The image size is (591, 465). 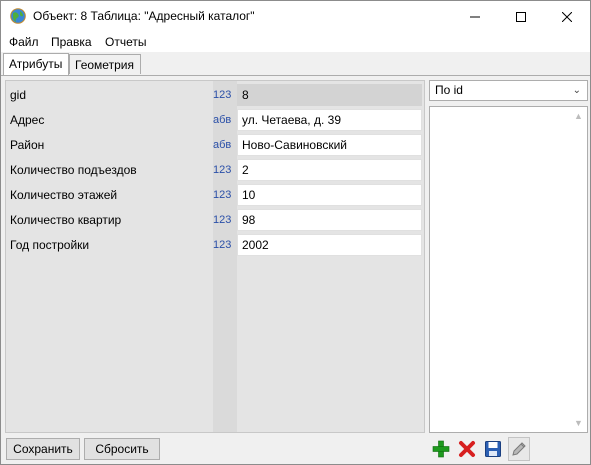 I want to click on district-field: Ново-Савиновский, so click(x=329, y=145).